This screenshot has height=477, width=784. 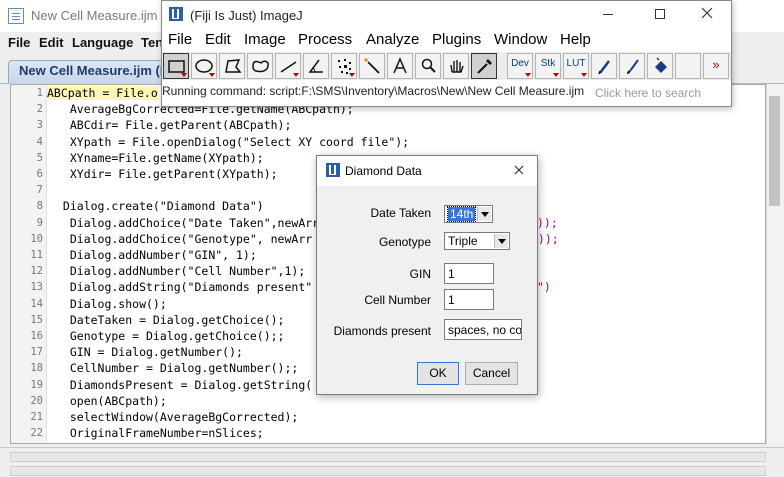 What do you see at coordinates (383, 171) in the screenshot?
I see `dialog-title: Diamond Data` at bounding box center [383, 171].